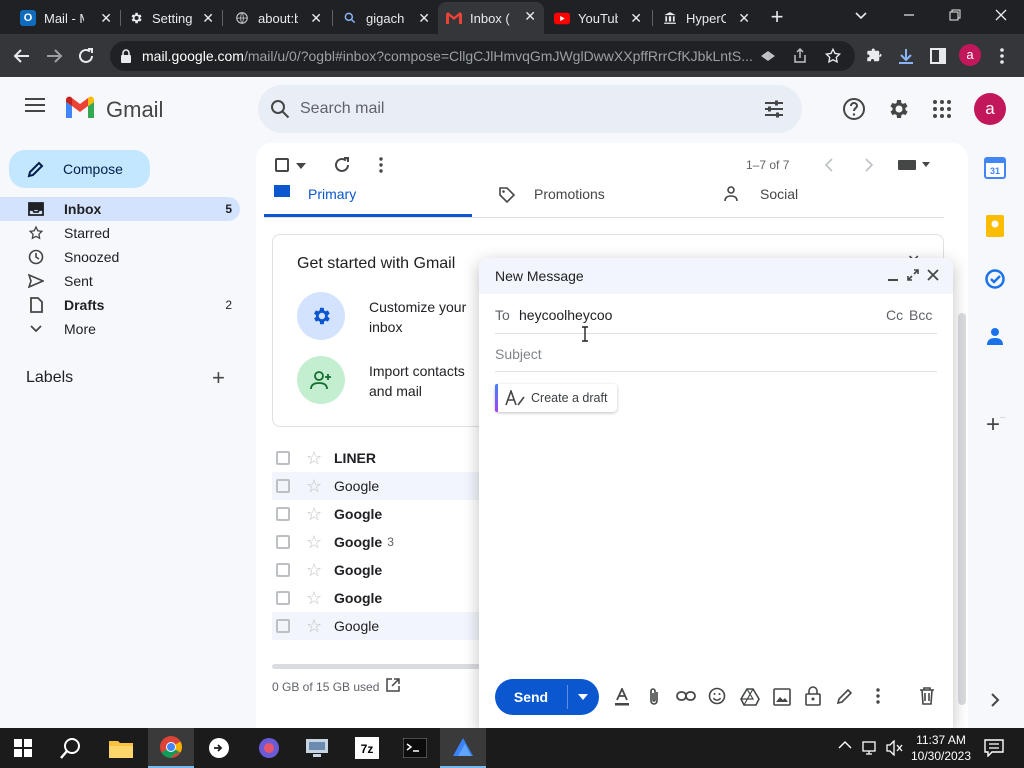 The width and height of the screenshot is (1024, 768). Describe the element at coordinates (35, 105) in the screenshot. I see `main-menu-icon` at that location.